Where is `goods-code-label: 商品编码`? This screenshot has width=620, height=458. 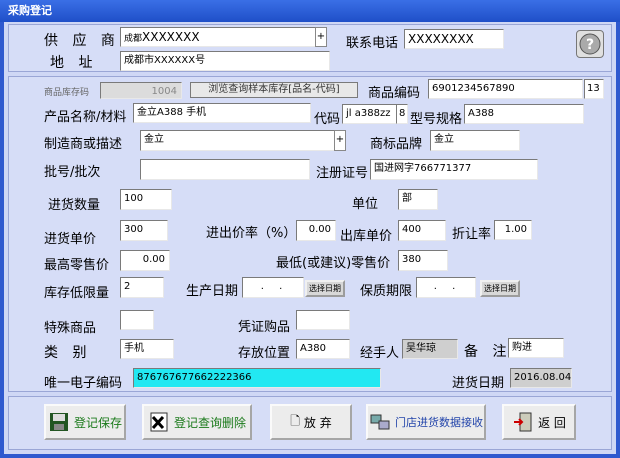
goods-code-label: 商品编码 is located at coordinates (394, 93).